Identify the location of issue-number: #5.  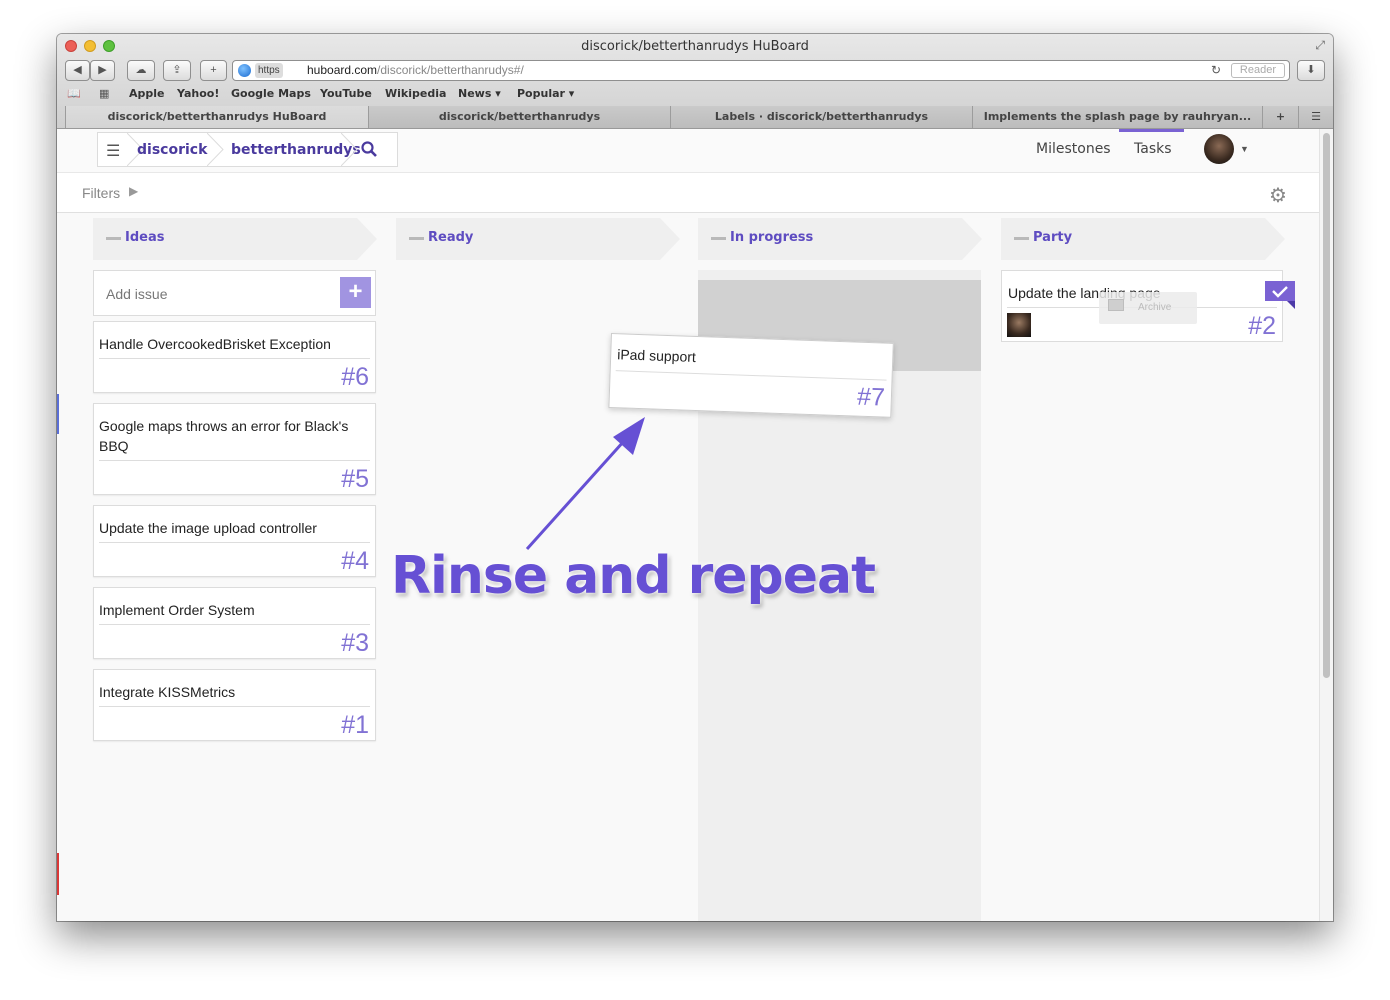
(355, 479).